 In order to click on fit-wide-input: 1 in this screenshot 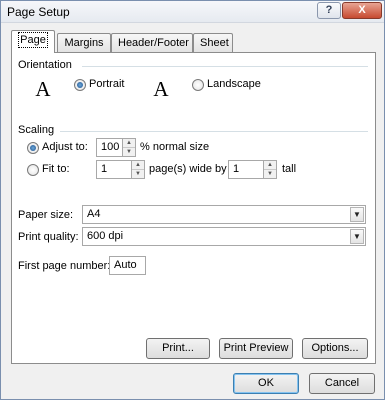, I will do `click(114, 169)`.